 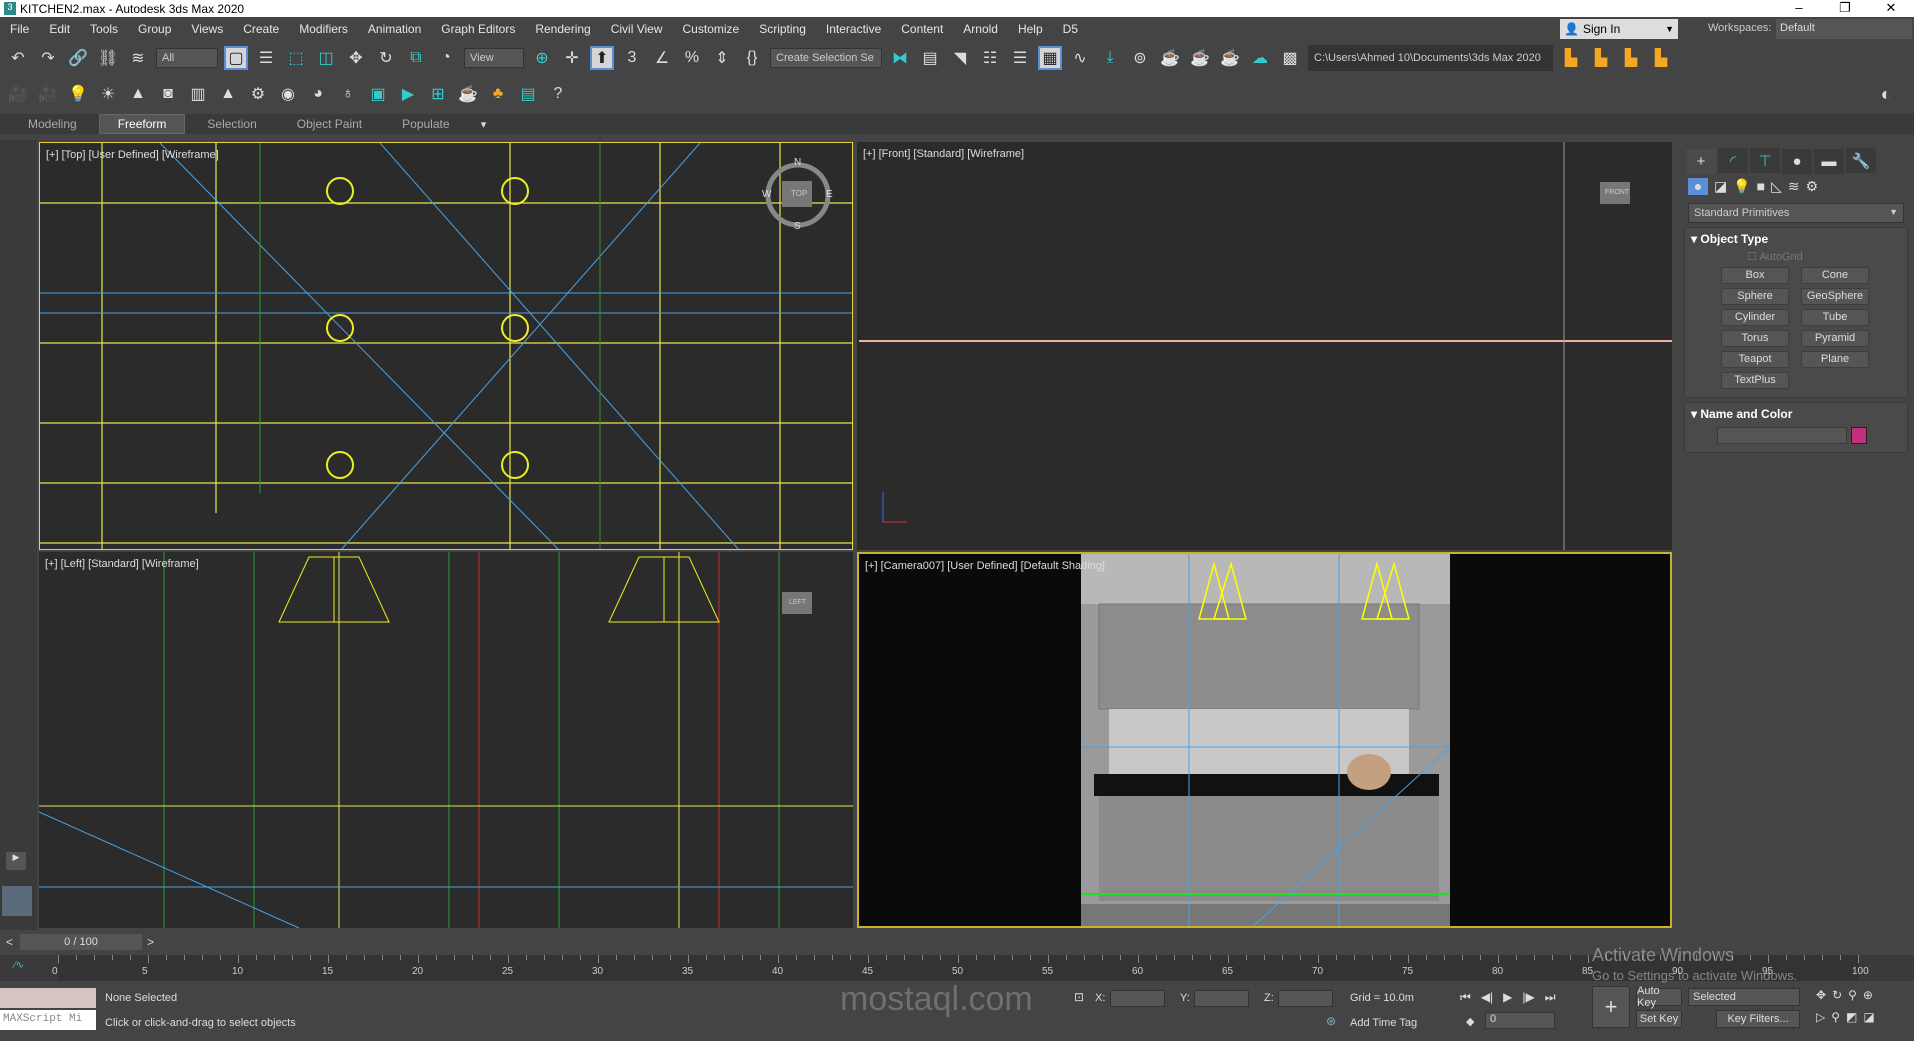 What do you see at coordinates (104, 29) in the screenshot?
I see `menu-tools: Tools` at bounding box center [104, 29].